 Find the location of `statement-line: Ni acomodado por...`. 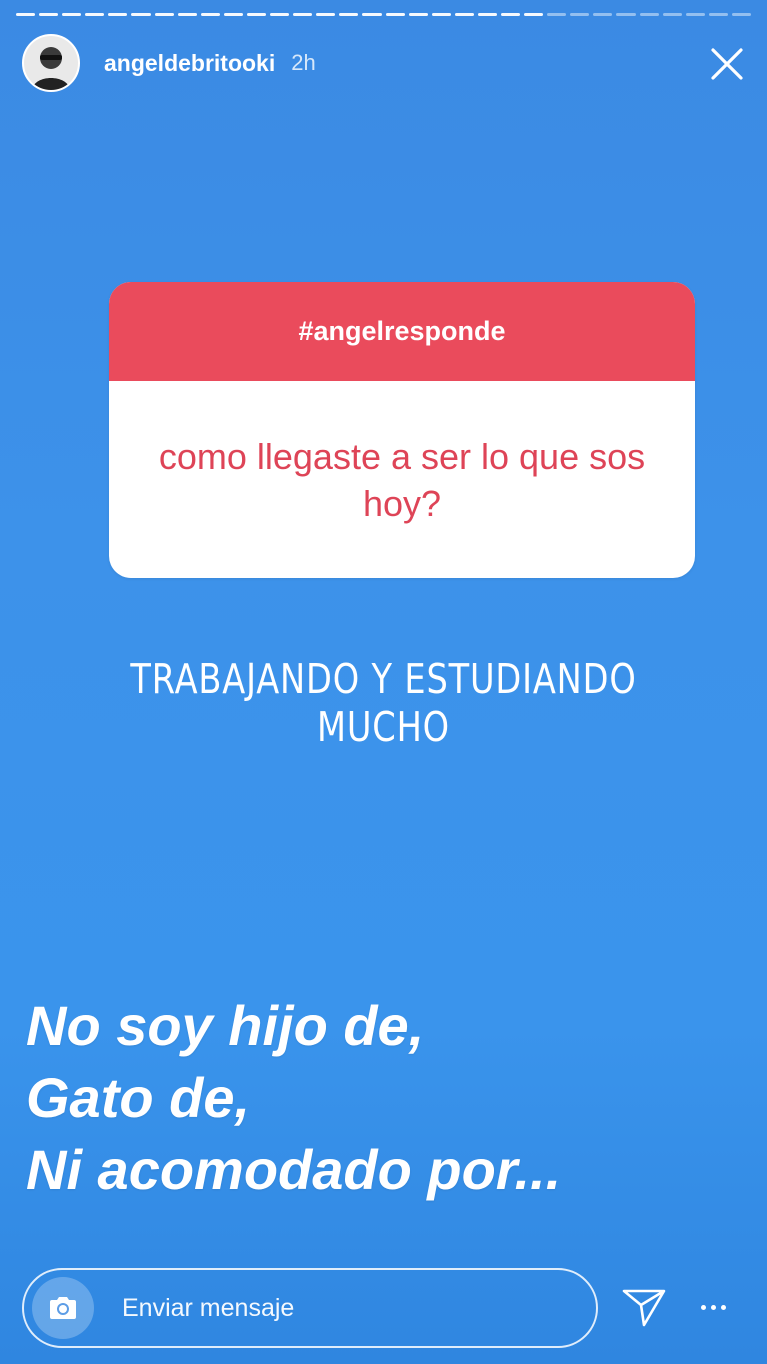

statement-line: Ni acomodado por... is located at coordinates (294, 1169).